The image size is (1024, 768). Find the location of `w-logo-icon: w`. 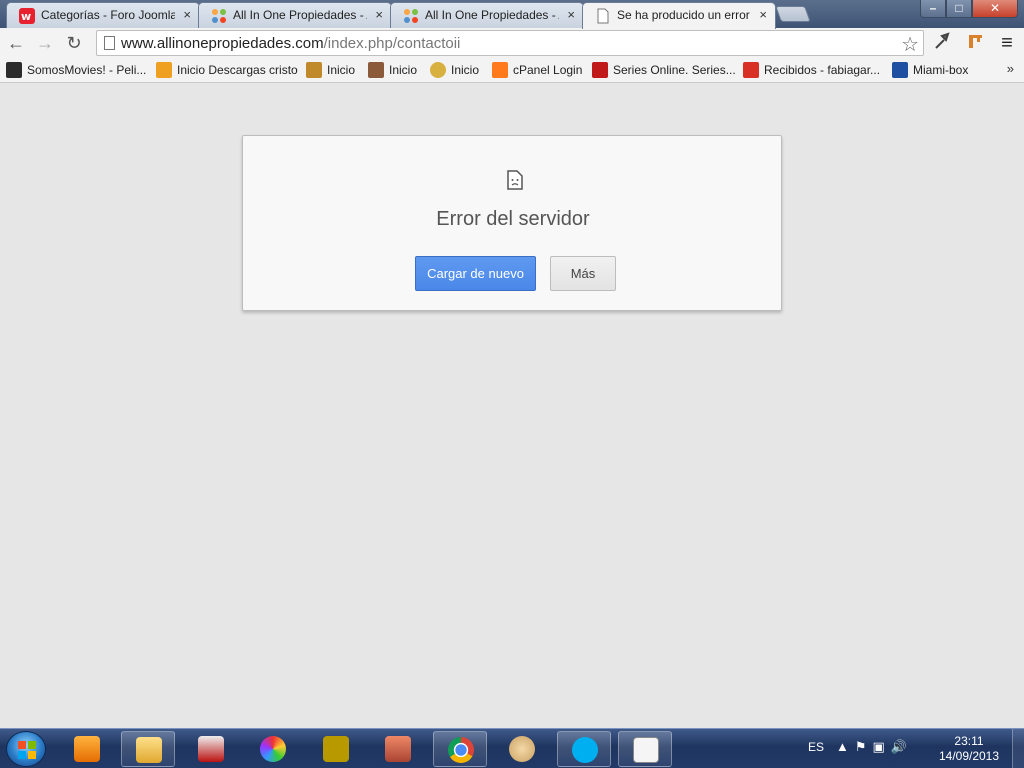

w-logo-icon: w is located at coordinates (27, 16).